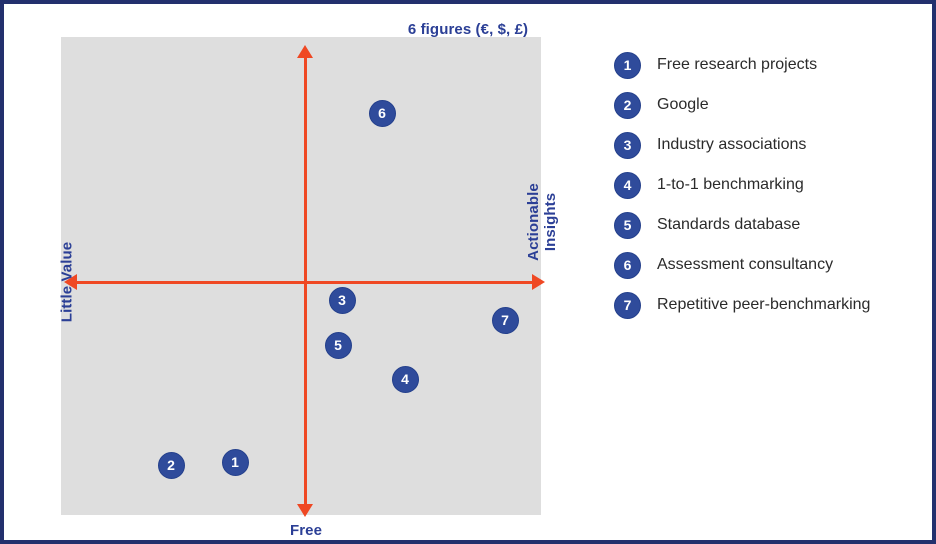 This screenshot has height=544, width=936. Describe the element at coordinates (382, 113) in the screenshot. I see `data-point-marker: 6` at that location.